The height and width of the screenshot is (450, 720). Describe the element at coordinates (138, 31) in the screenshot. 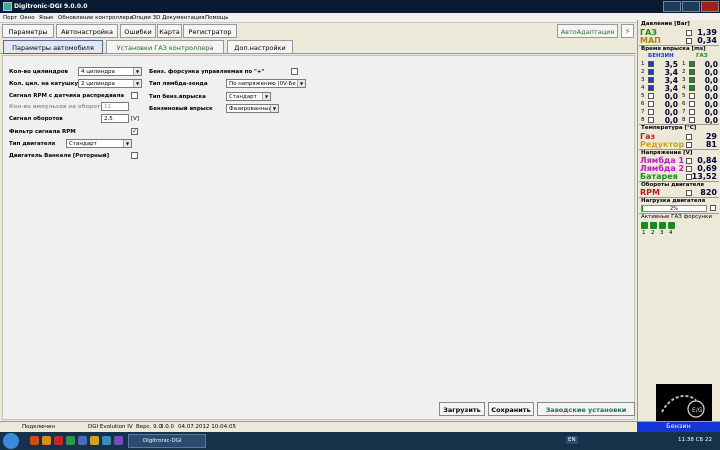

I see `tab-errors: Ошибки` at that location.